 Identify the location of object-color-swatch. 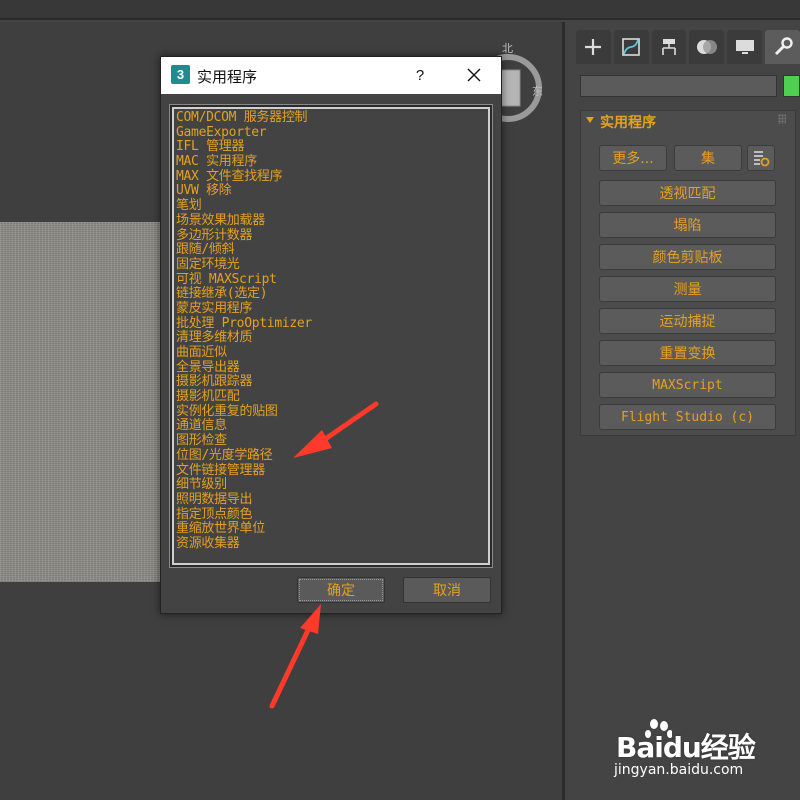
(791, 86).